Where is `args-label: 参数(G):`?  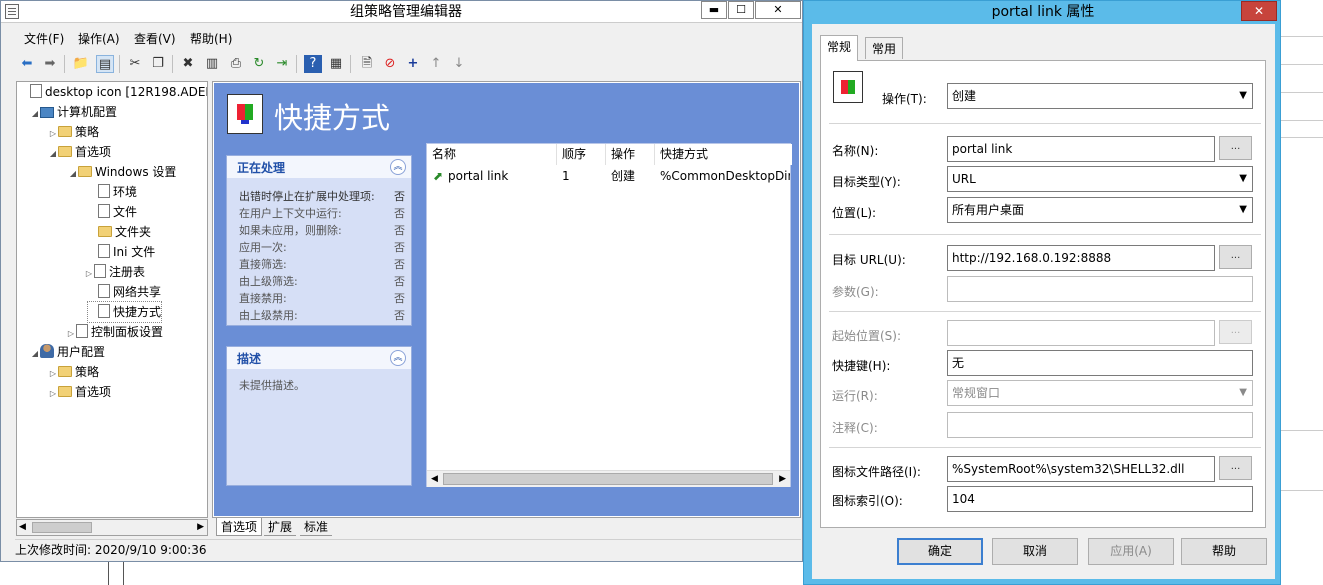 args-label: 参数(G): is located at coordinates (855, 292).